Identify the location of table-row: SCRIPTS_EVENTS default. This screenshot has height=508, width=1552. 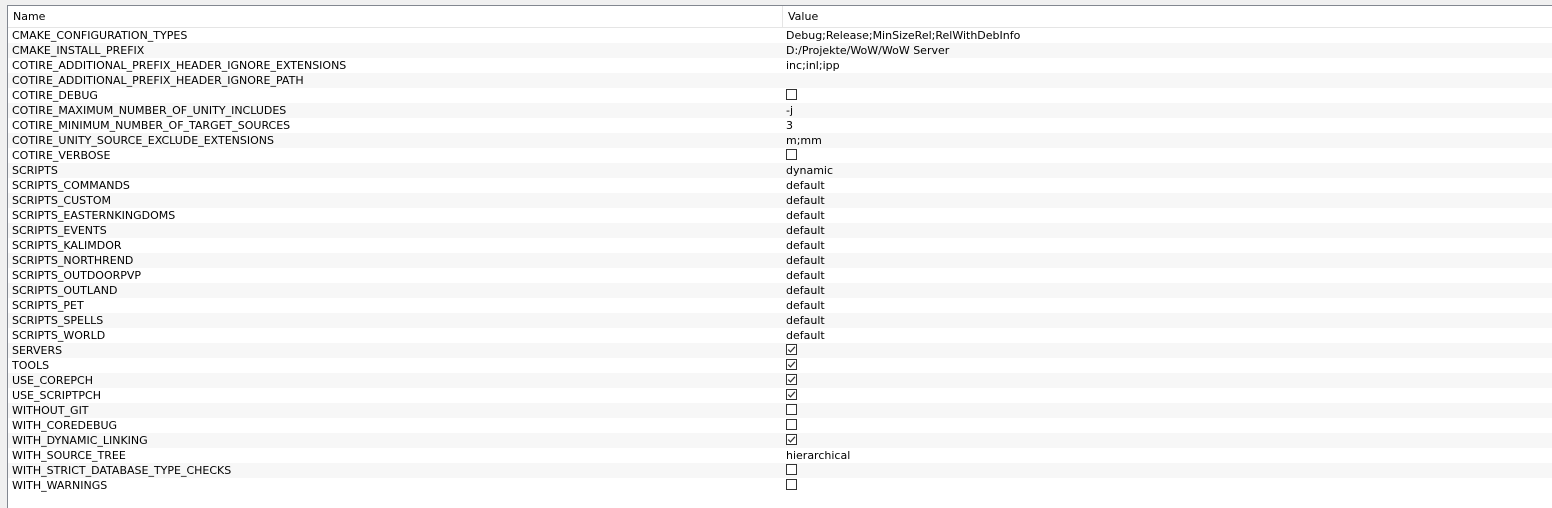
(780, 230).